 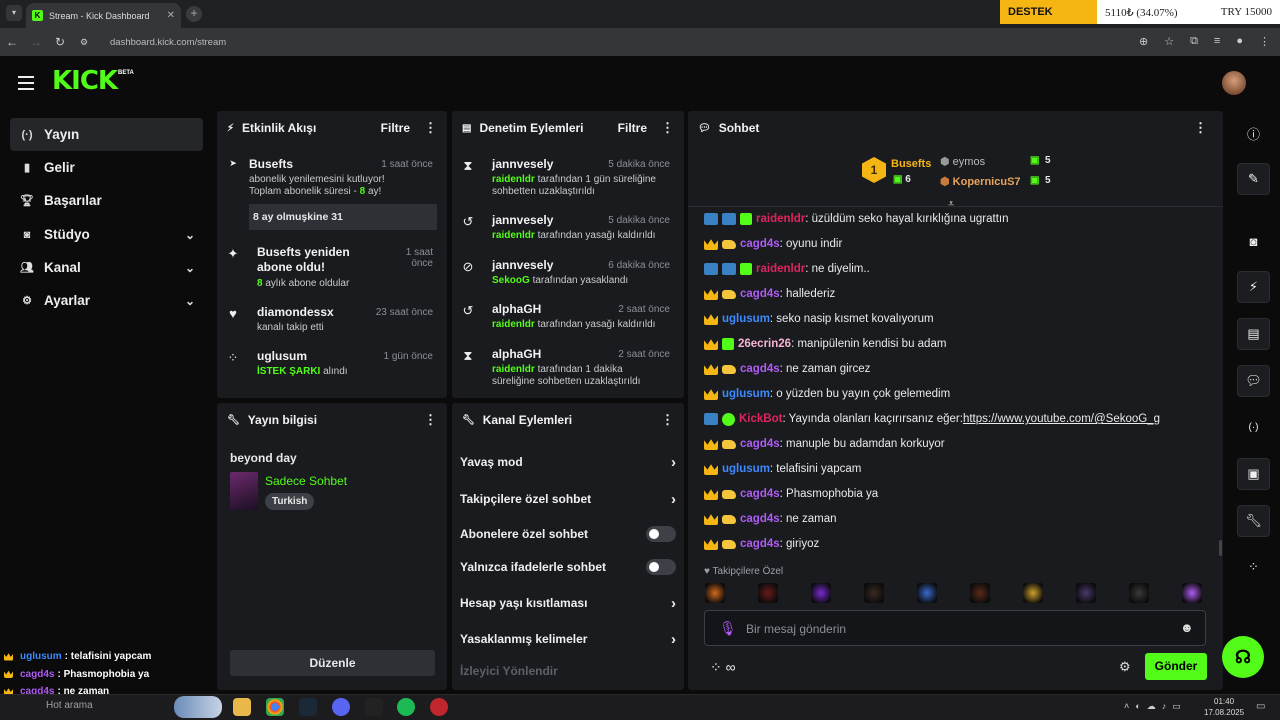 What do you see at coordinates (1253, 567) in the screenshot?
I see `kicks-icon: ⁘` at bounding box center [1253, 567].